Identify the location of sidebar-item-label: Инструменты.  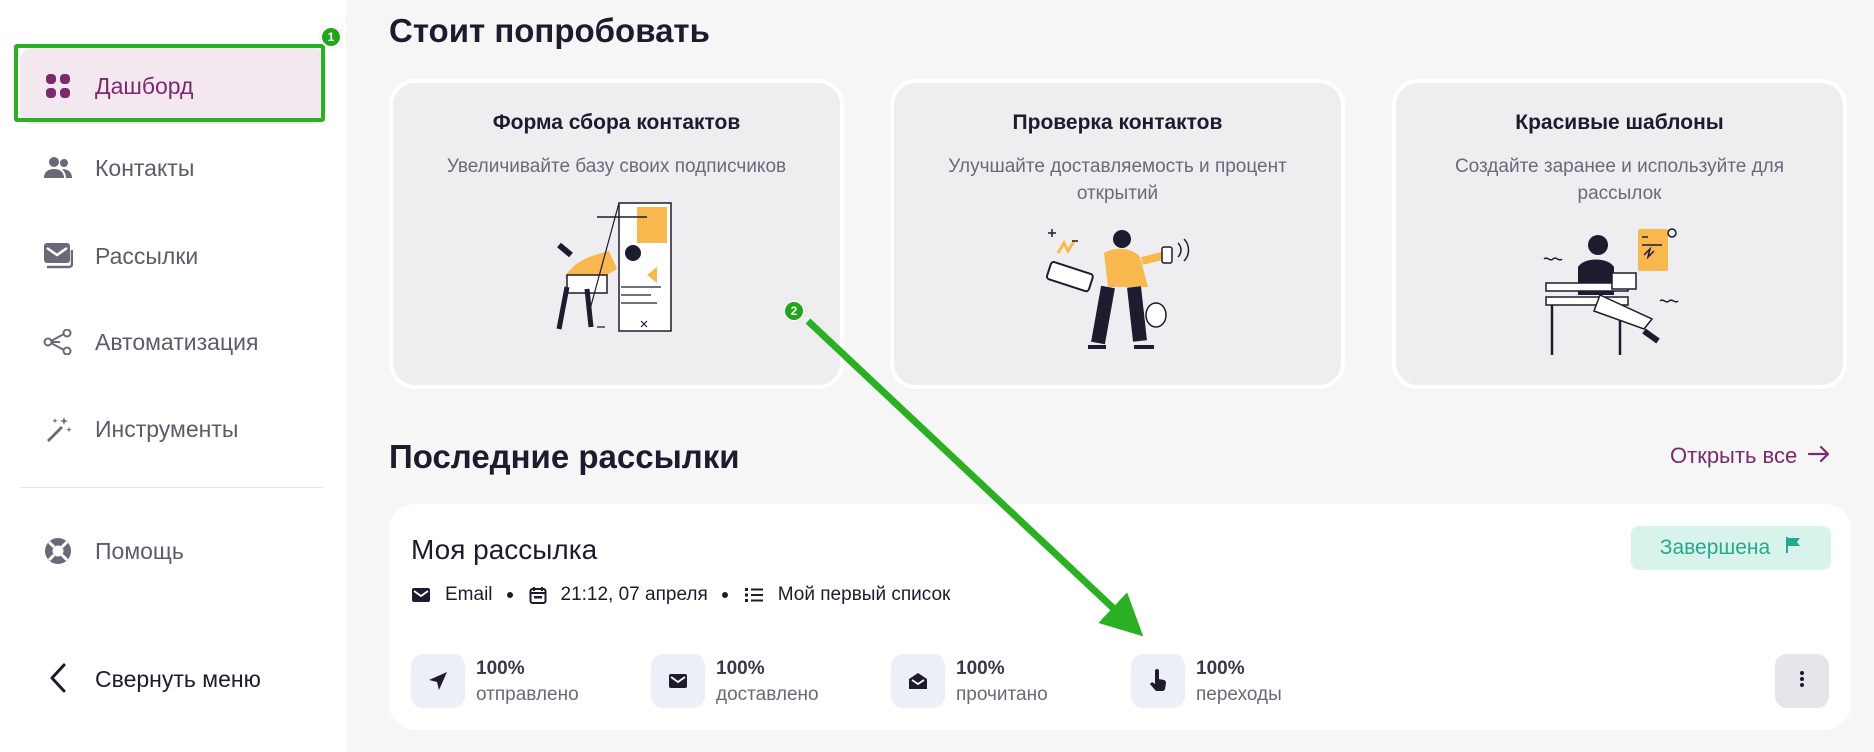
(167, 428).